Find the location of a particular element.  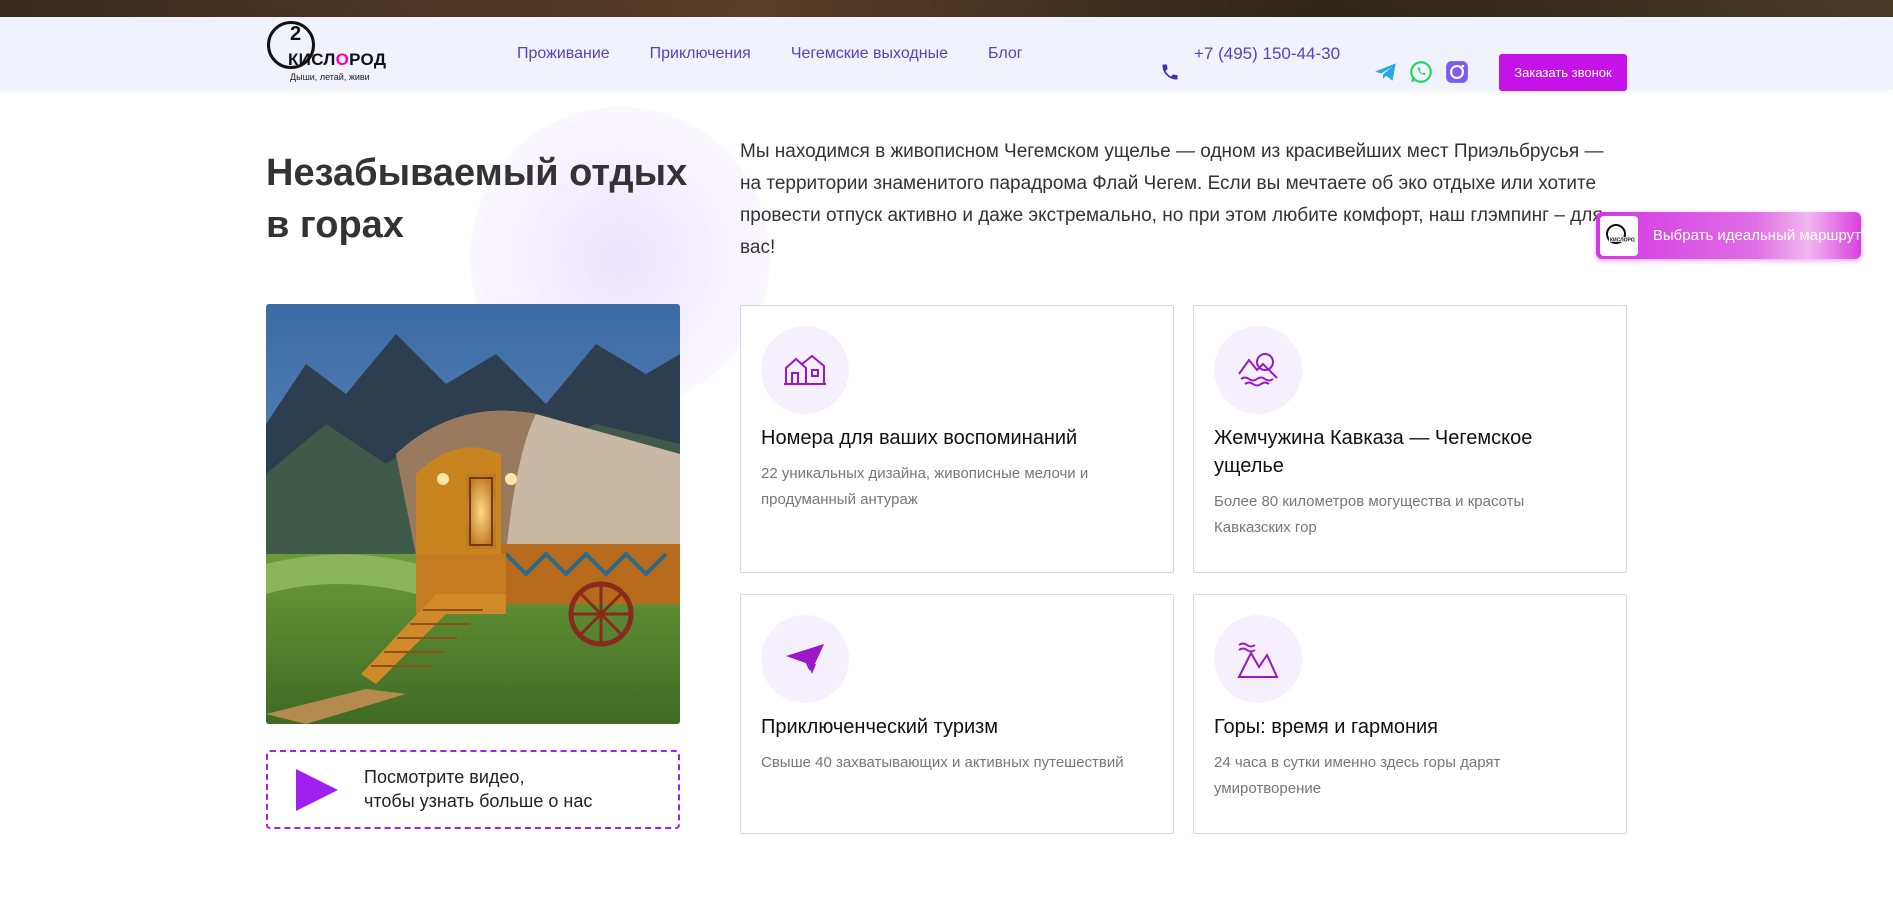

play-icon is located at coordinates (317, 790).